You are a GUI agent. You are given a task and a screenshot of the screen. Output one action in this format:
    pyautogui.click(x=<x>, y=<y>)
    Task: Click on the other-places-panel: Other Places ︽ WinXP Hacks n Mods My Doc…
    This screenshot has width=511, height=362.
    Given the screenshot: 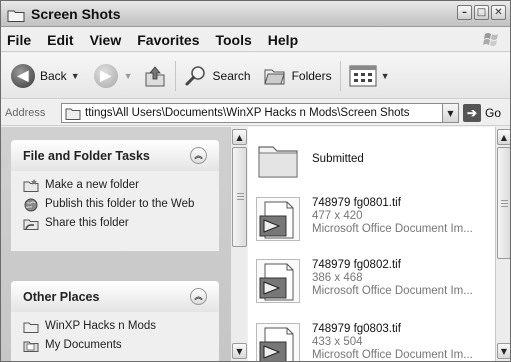 What is the action you would take?
    pyautogui.click(x=115, y=321)
    